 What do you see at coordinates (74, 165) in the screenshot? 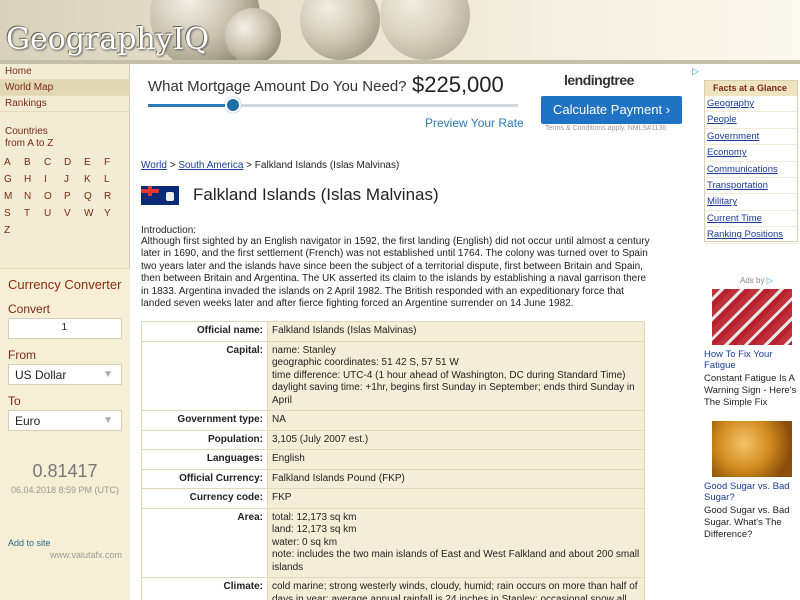
I see `alpha-letter-d: D` at bounding box center [74, 165].